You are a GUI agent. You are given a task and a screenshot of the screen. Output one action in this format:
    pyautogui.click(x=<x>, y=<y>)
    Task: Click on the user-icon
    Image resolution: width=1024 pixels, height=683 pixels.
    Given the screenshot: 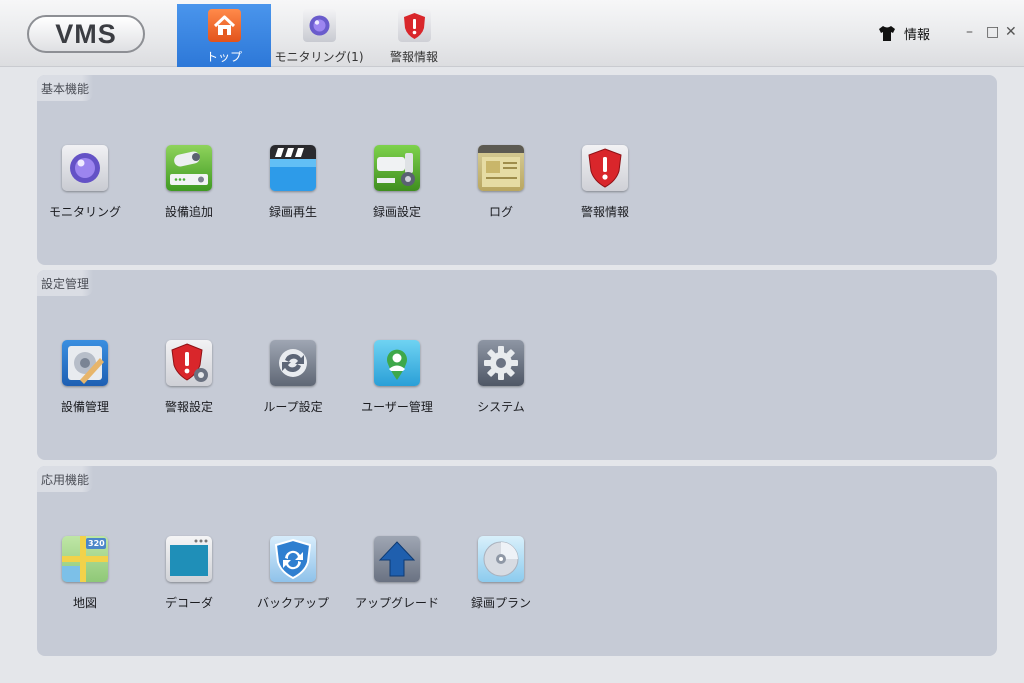 What is the action you would take?
    pyautogui.click(x=397, y=363)
    